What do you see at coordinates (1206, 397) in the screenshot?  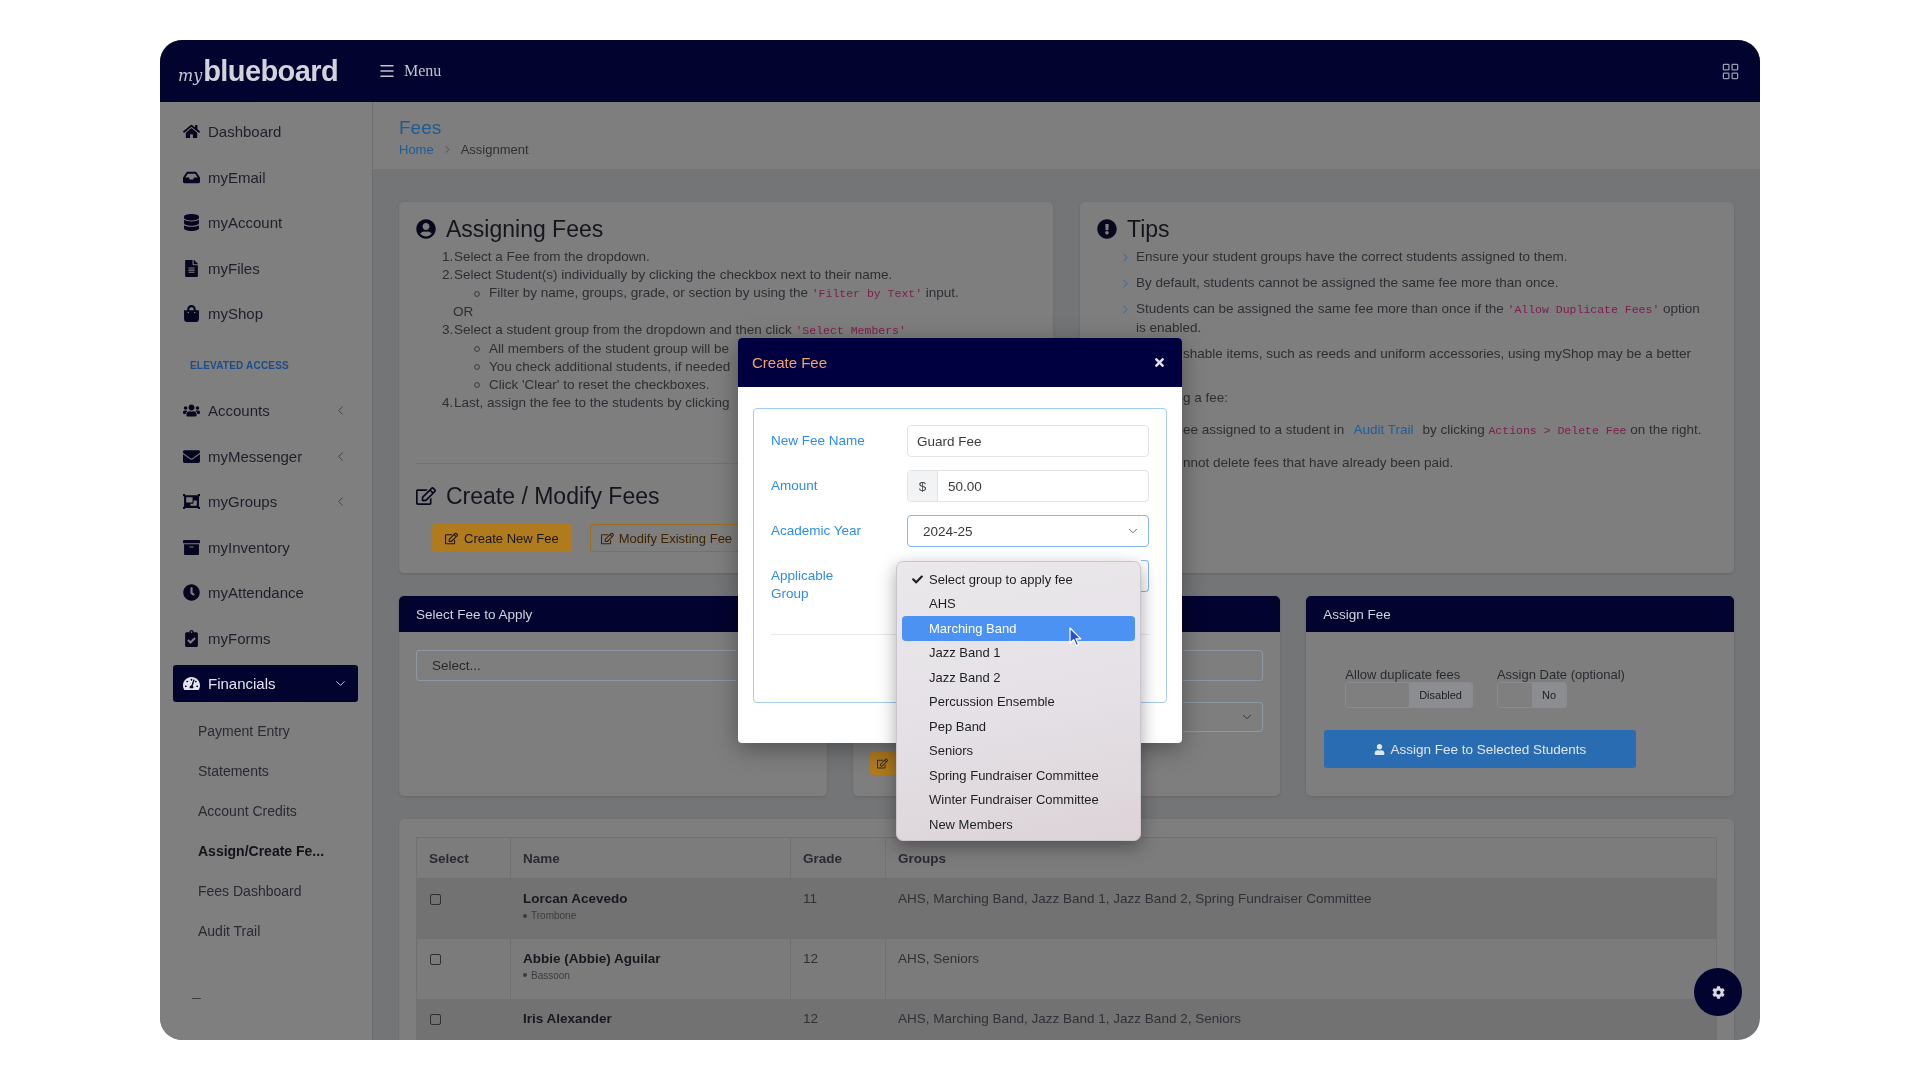 I see `tip-text: g a fee:` at bounding box center [1206, 397].